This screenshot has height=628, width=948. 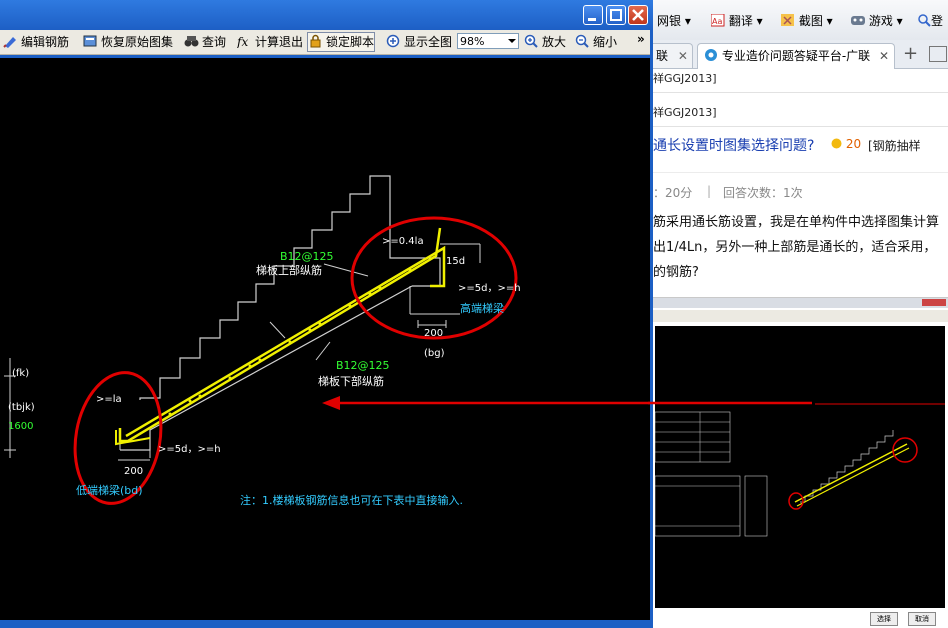 I want to click on menu-netbank: 网银 ▾, so click(x=674, y=20).